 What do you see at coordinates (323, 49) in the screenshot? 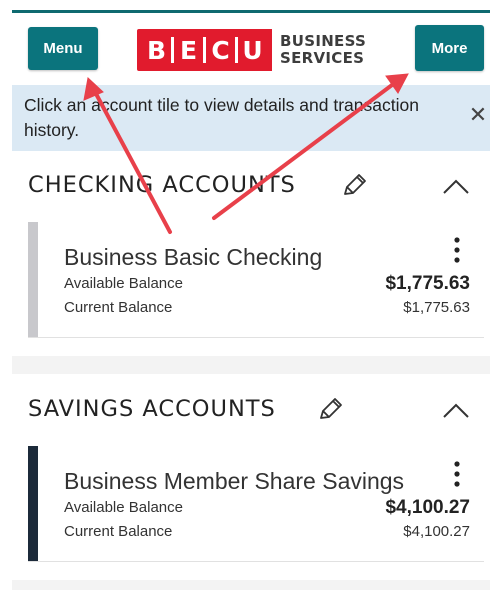
I see `logo-subtitle: BUSINESS SERVICES` at bounding box center [323, 49].